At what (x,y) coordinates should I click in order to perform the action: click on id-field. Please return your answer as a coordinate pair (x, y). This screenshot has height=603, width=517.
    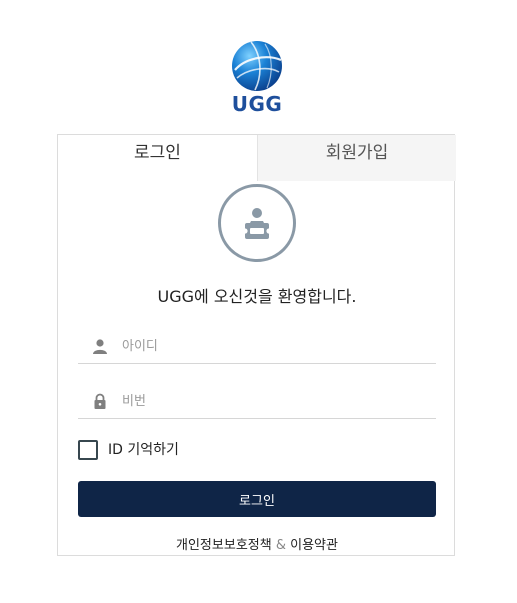
    Looking at the image, I should click on (257, 347).